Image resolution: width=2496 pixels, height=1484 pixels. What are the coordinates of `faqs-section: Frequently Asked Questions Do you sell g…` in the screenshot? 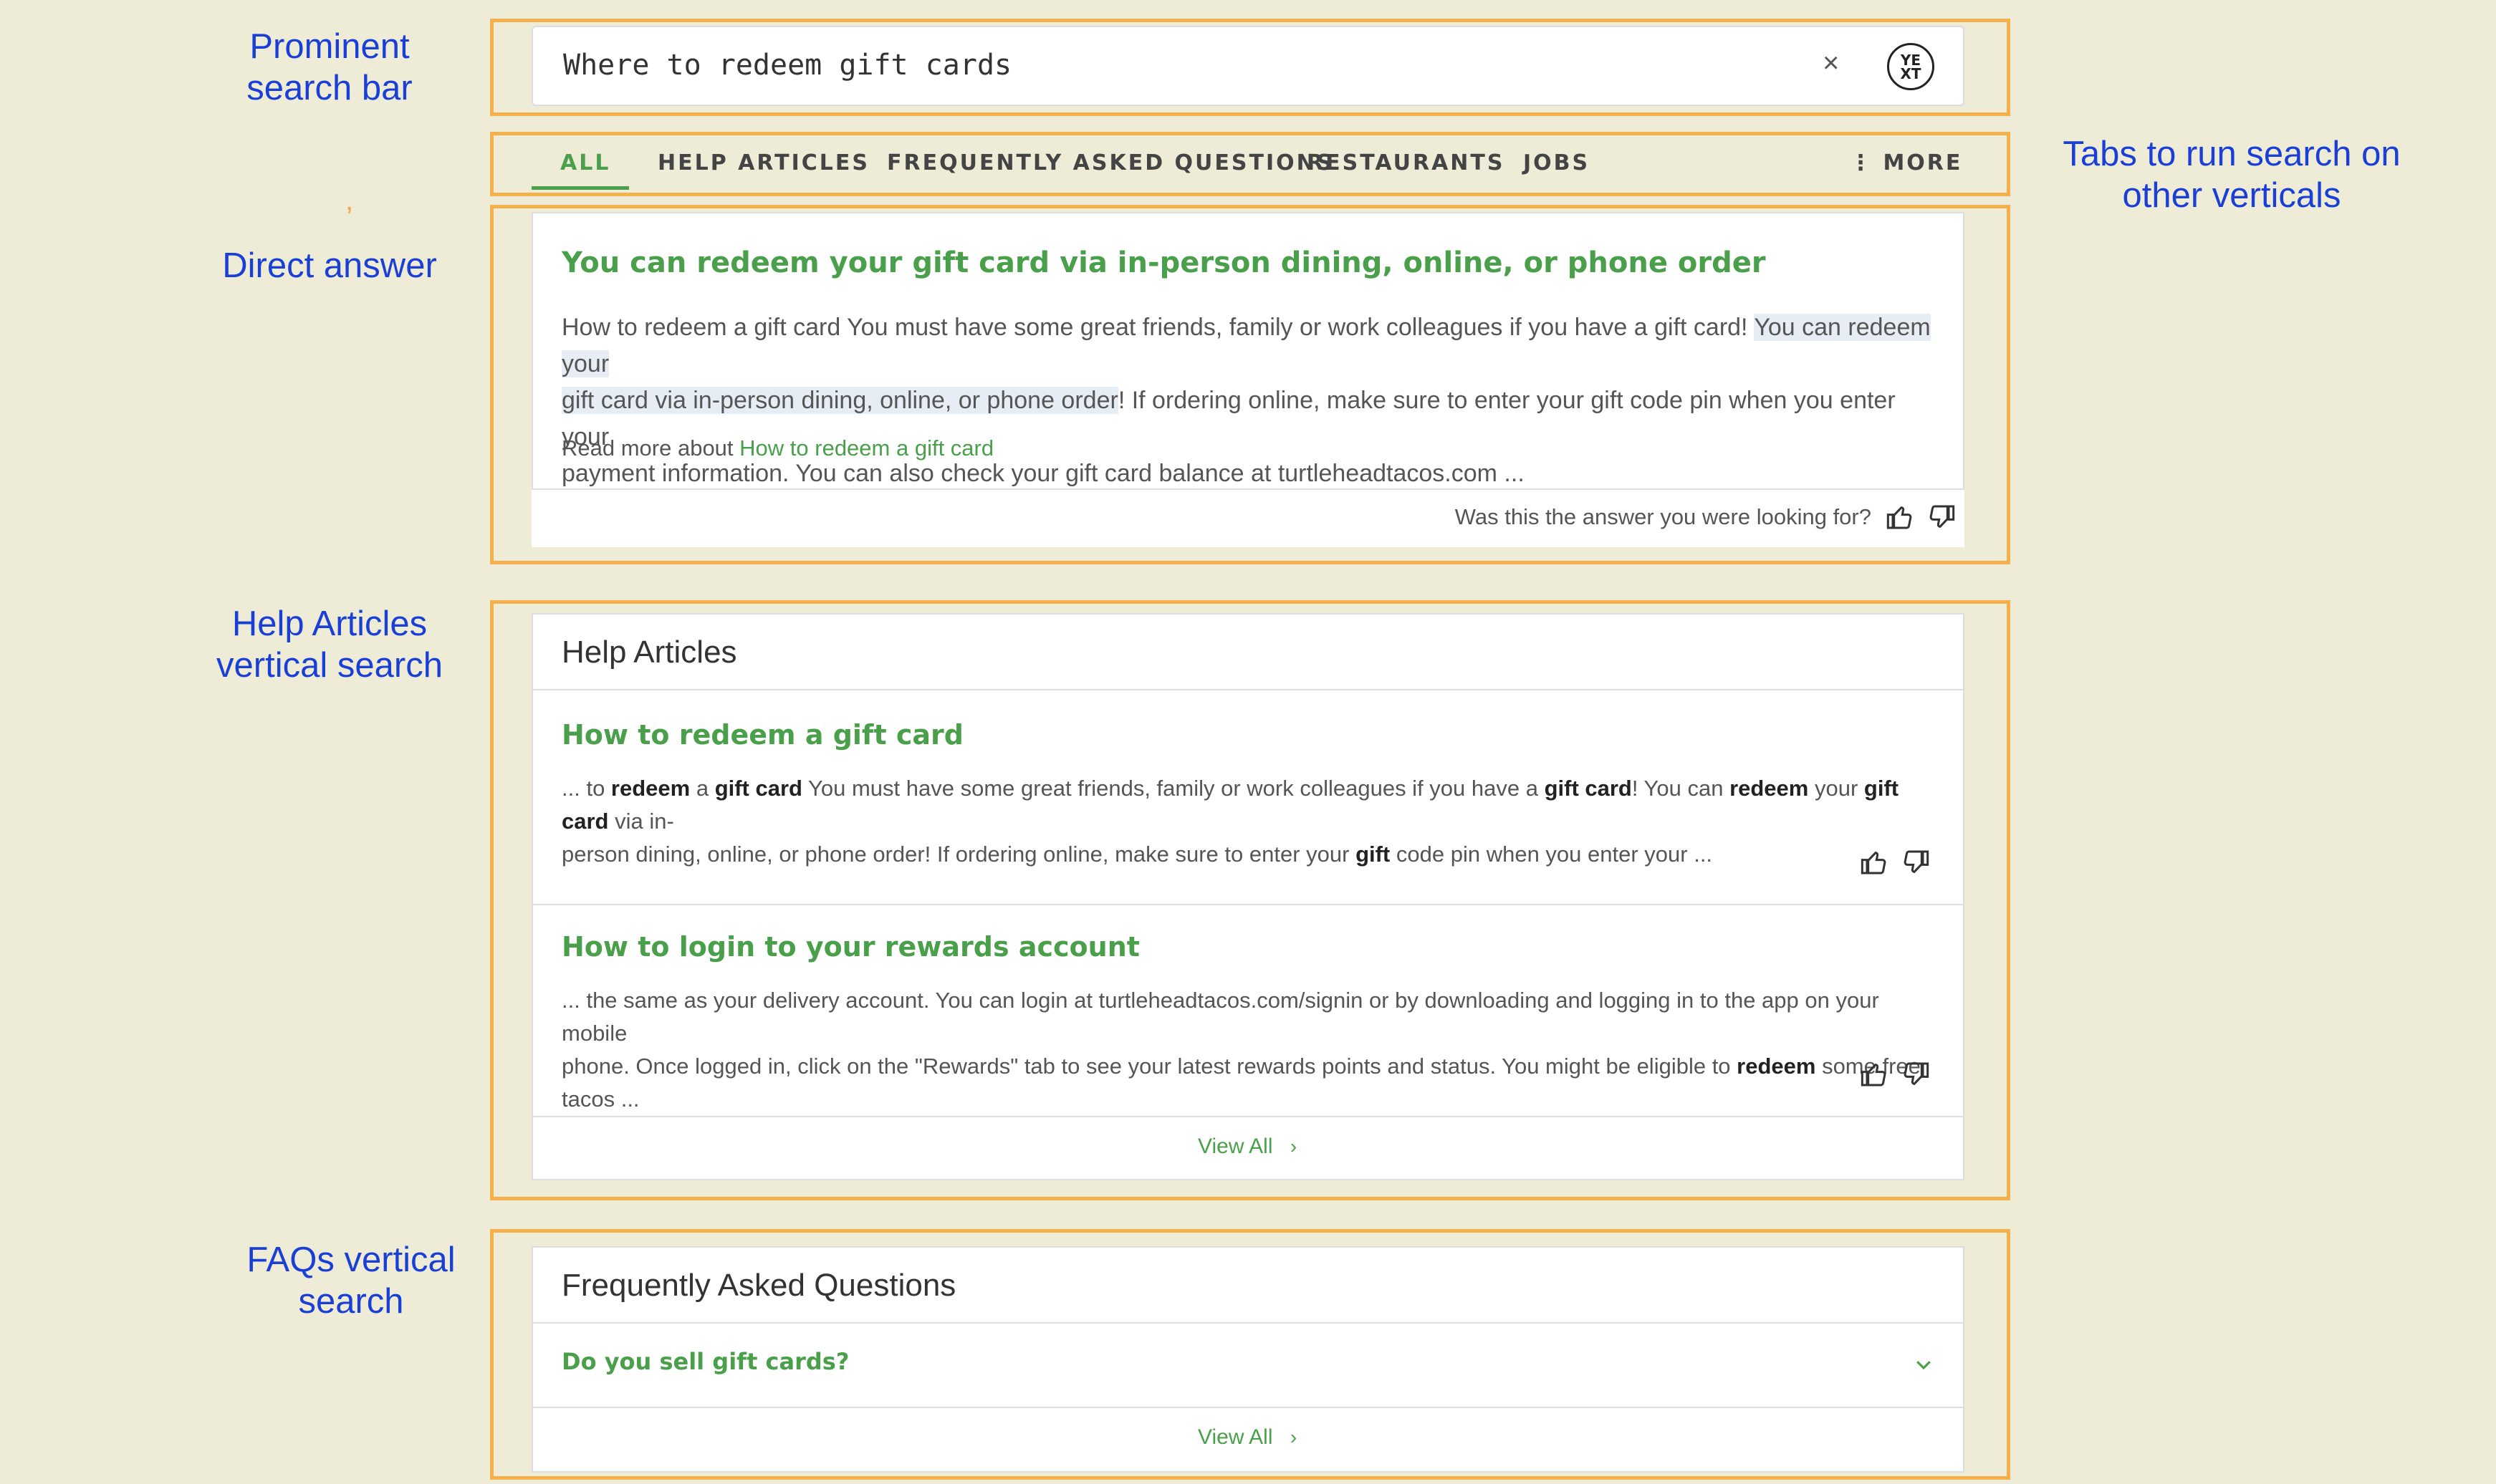 It's located at (1248, 1359).